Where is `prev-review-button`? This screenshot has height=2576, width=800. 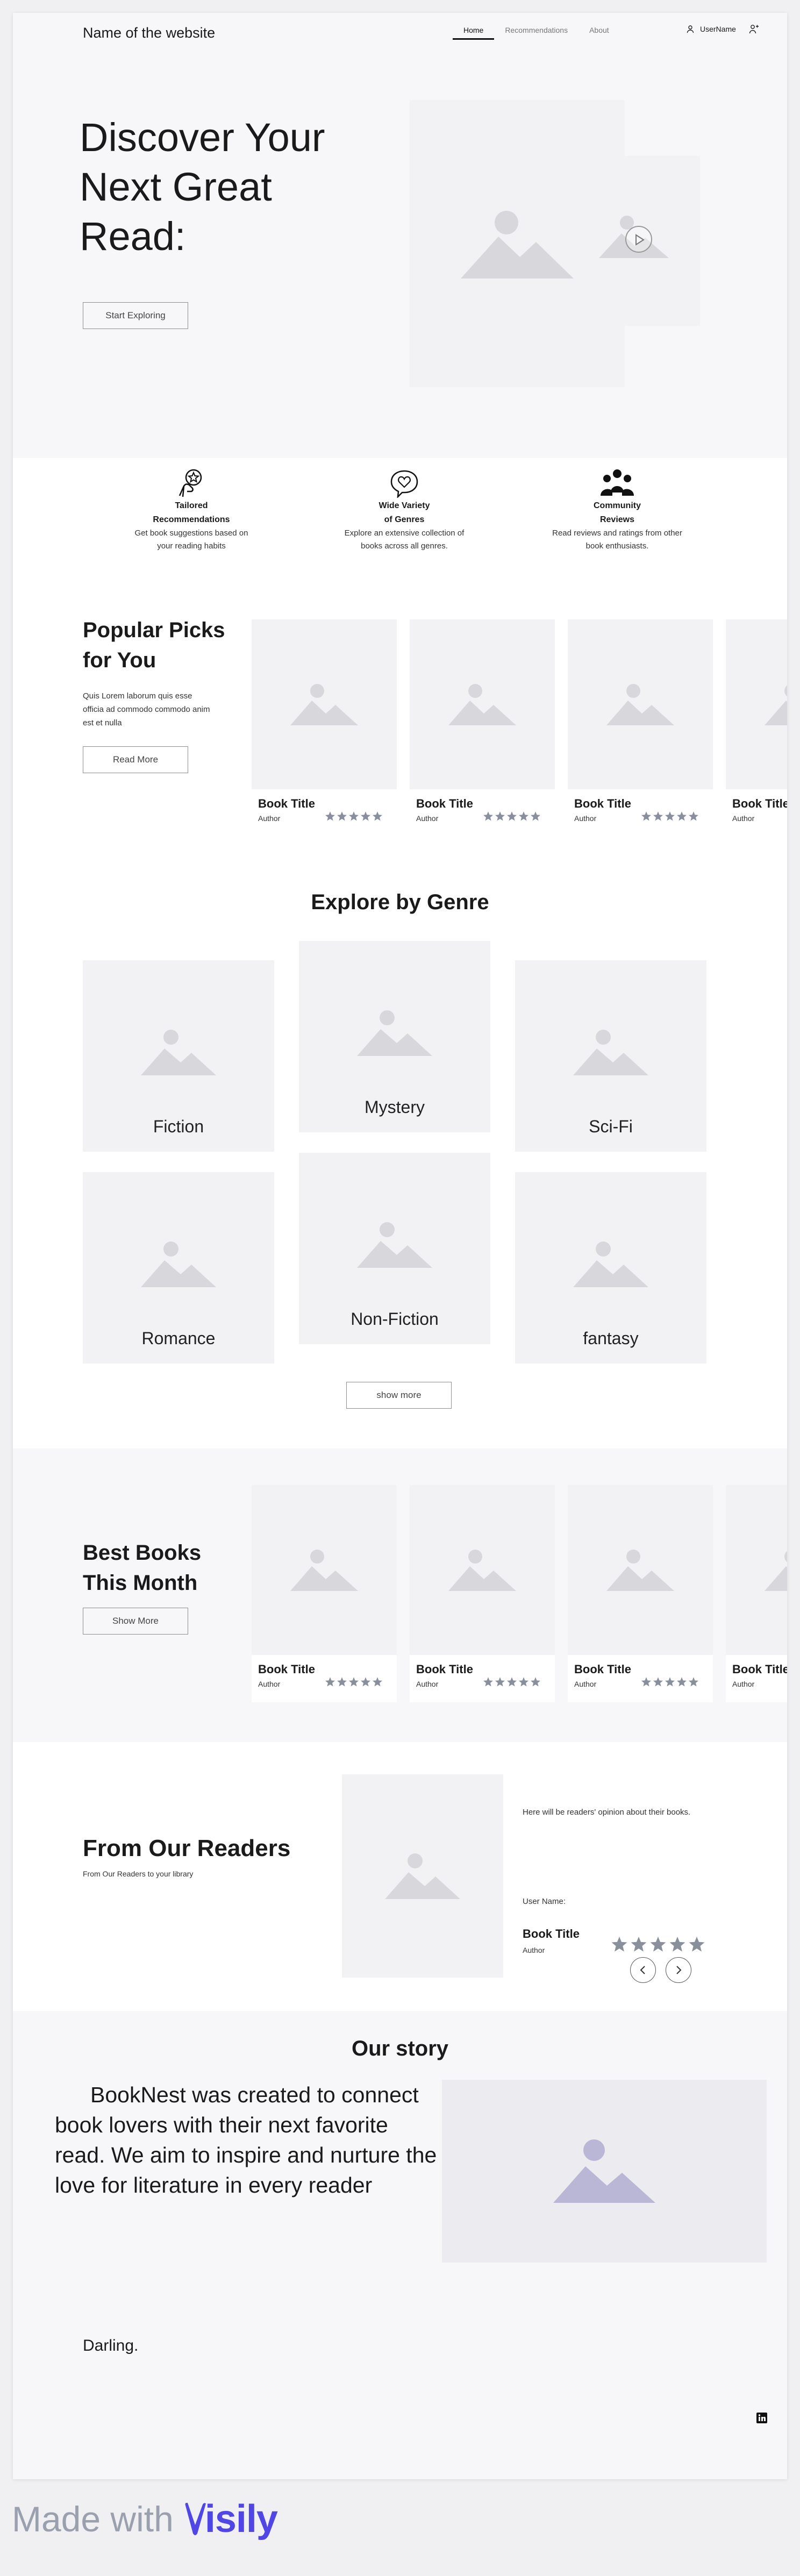 prev-review-button is located at coordinates (643, 1970).